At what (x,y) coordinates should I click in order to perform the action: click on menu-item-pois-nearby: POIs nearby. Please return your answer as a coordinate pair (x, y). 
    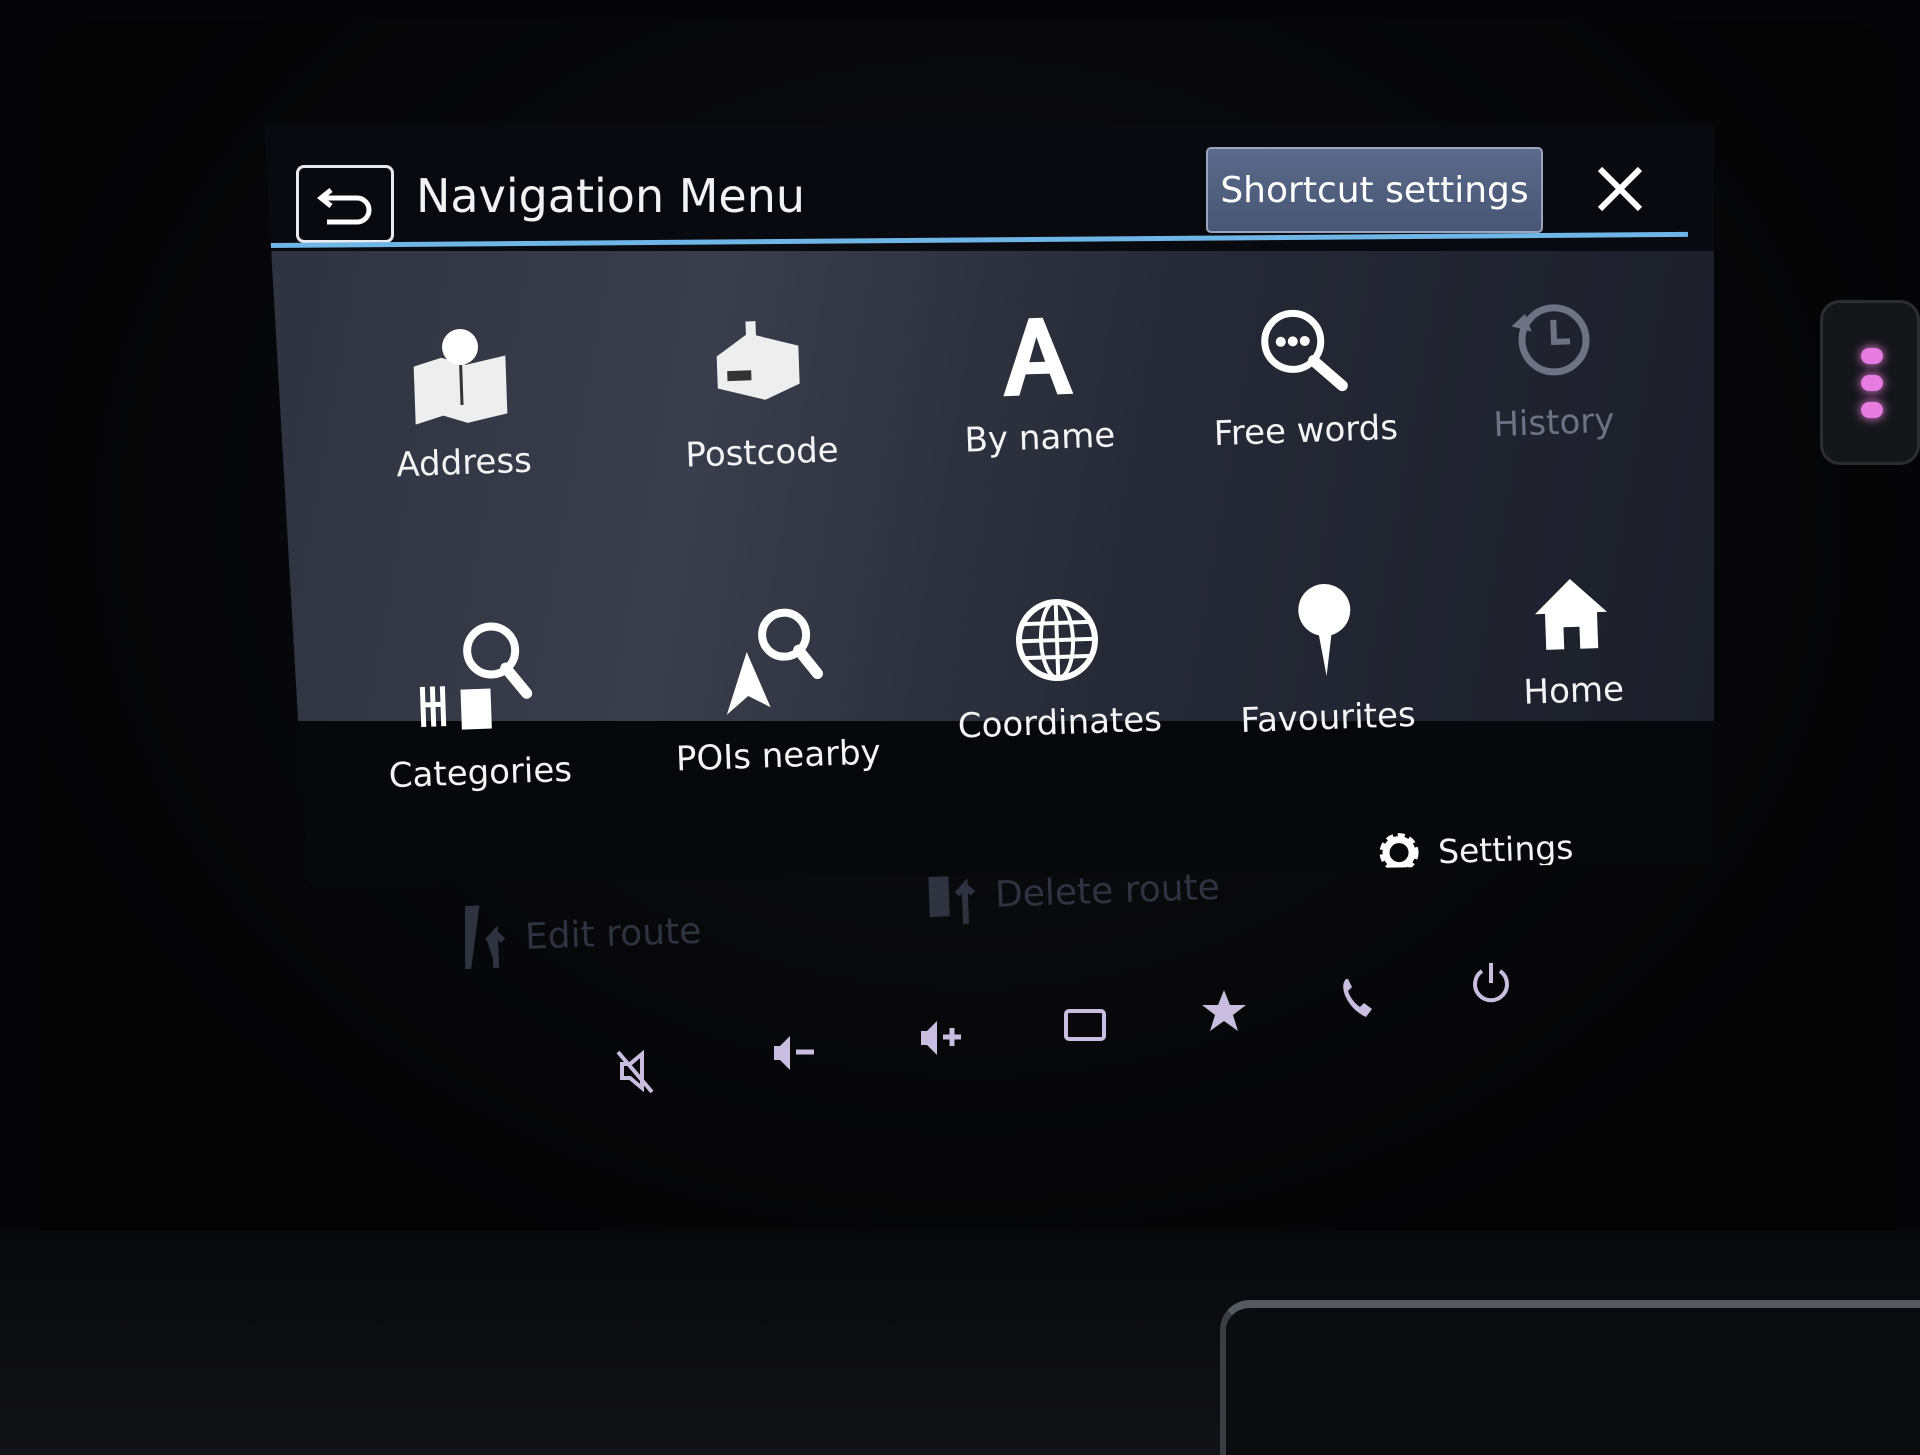
    Looking at the image, I should click on (776, 690).